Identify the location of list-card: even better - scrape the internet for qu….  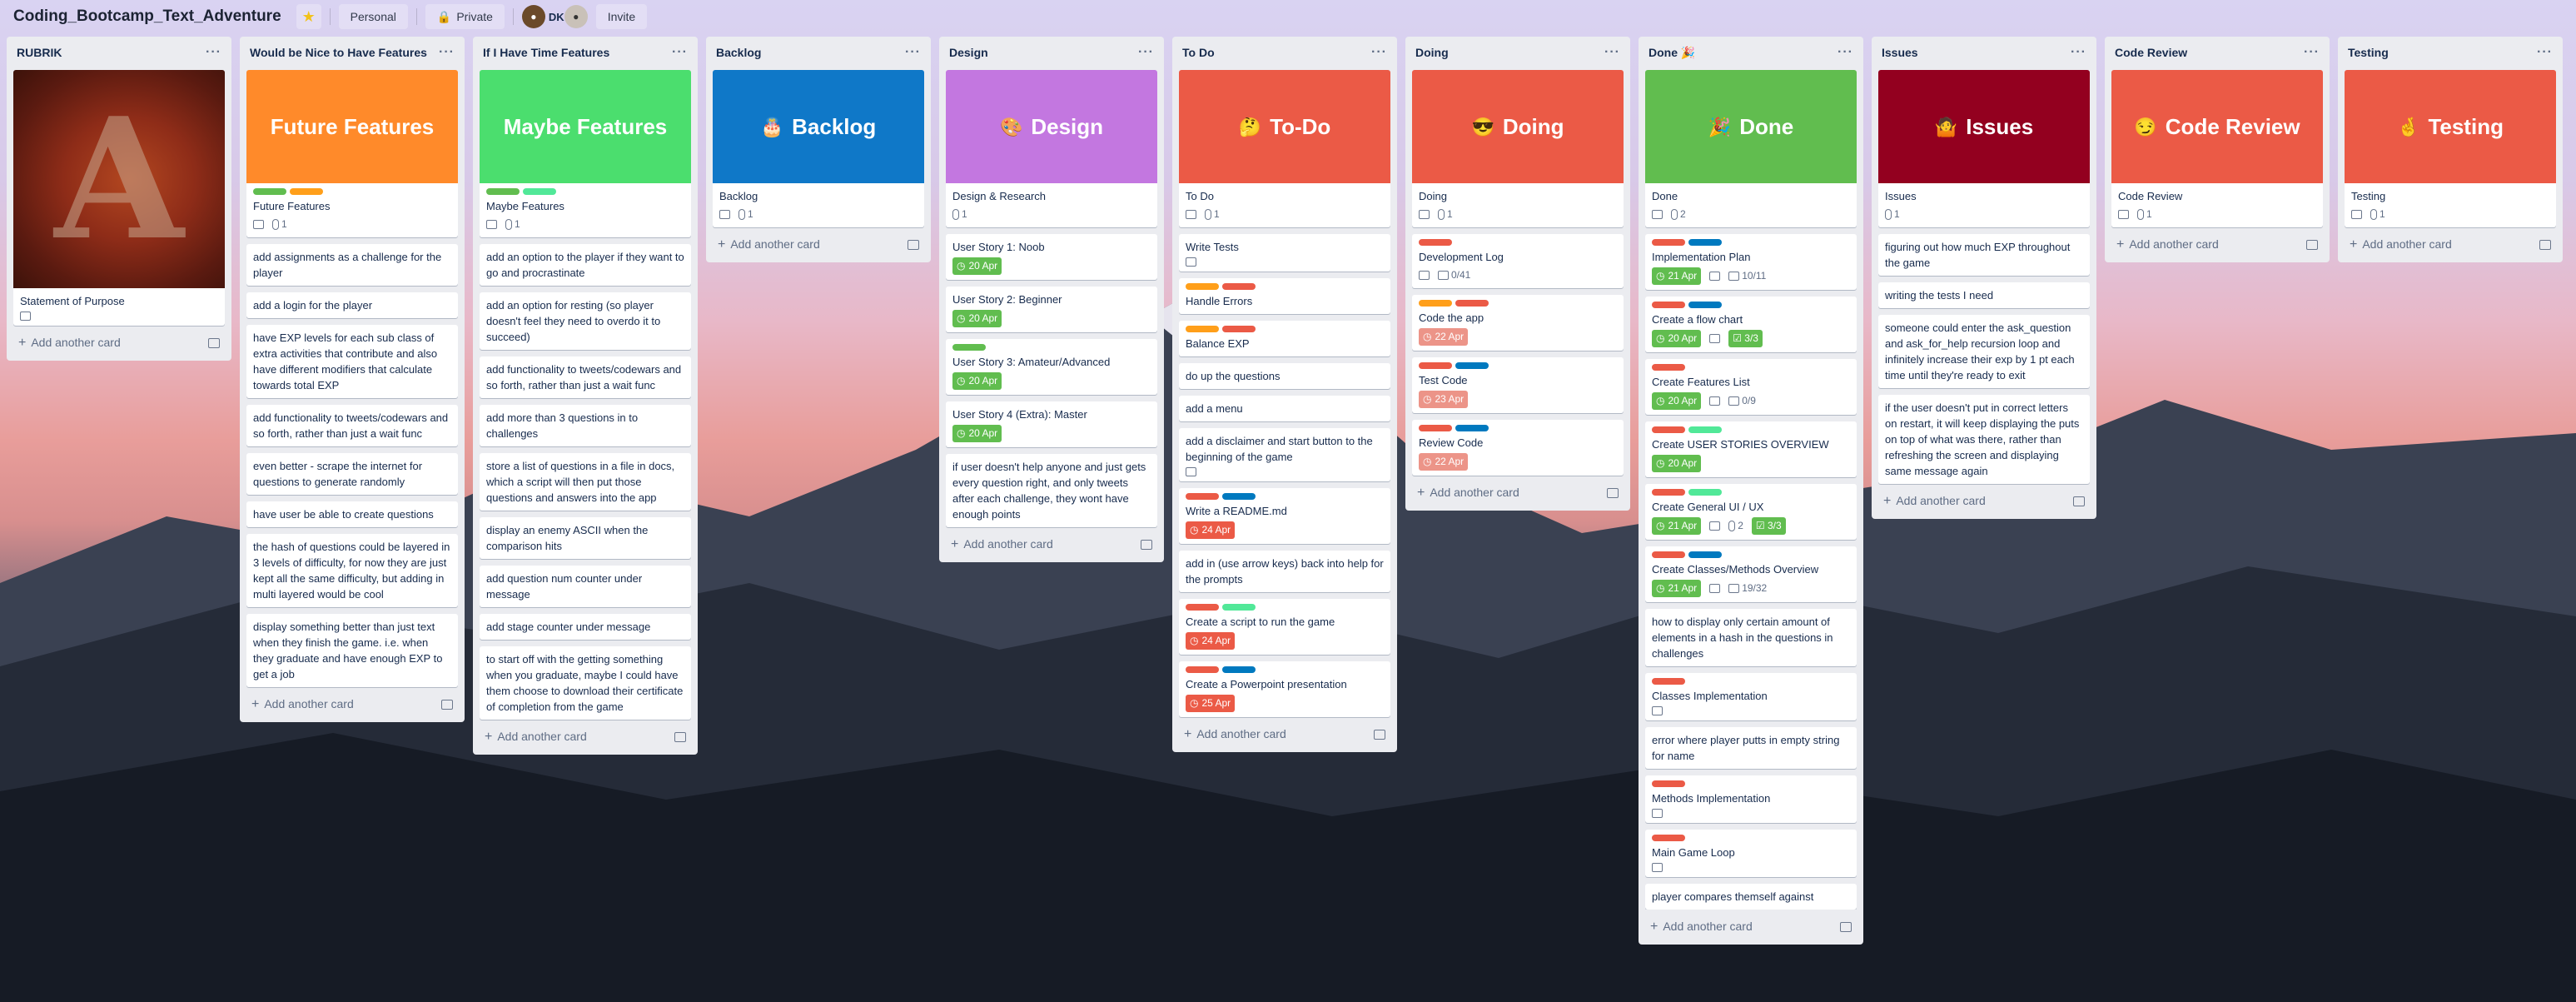
(352, 474).